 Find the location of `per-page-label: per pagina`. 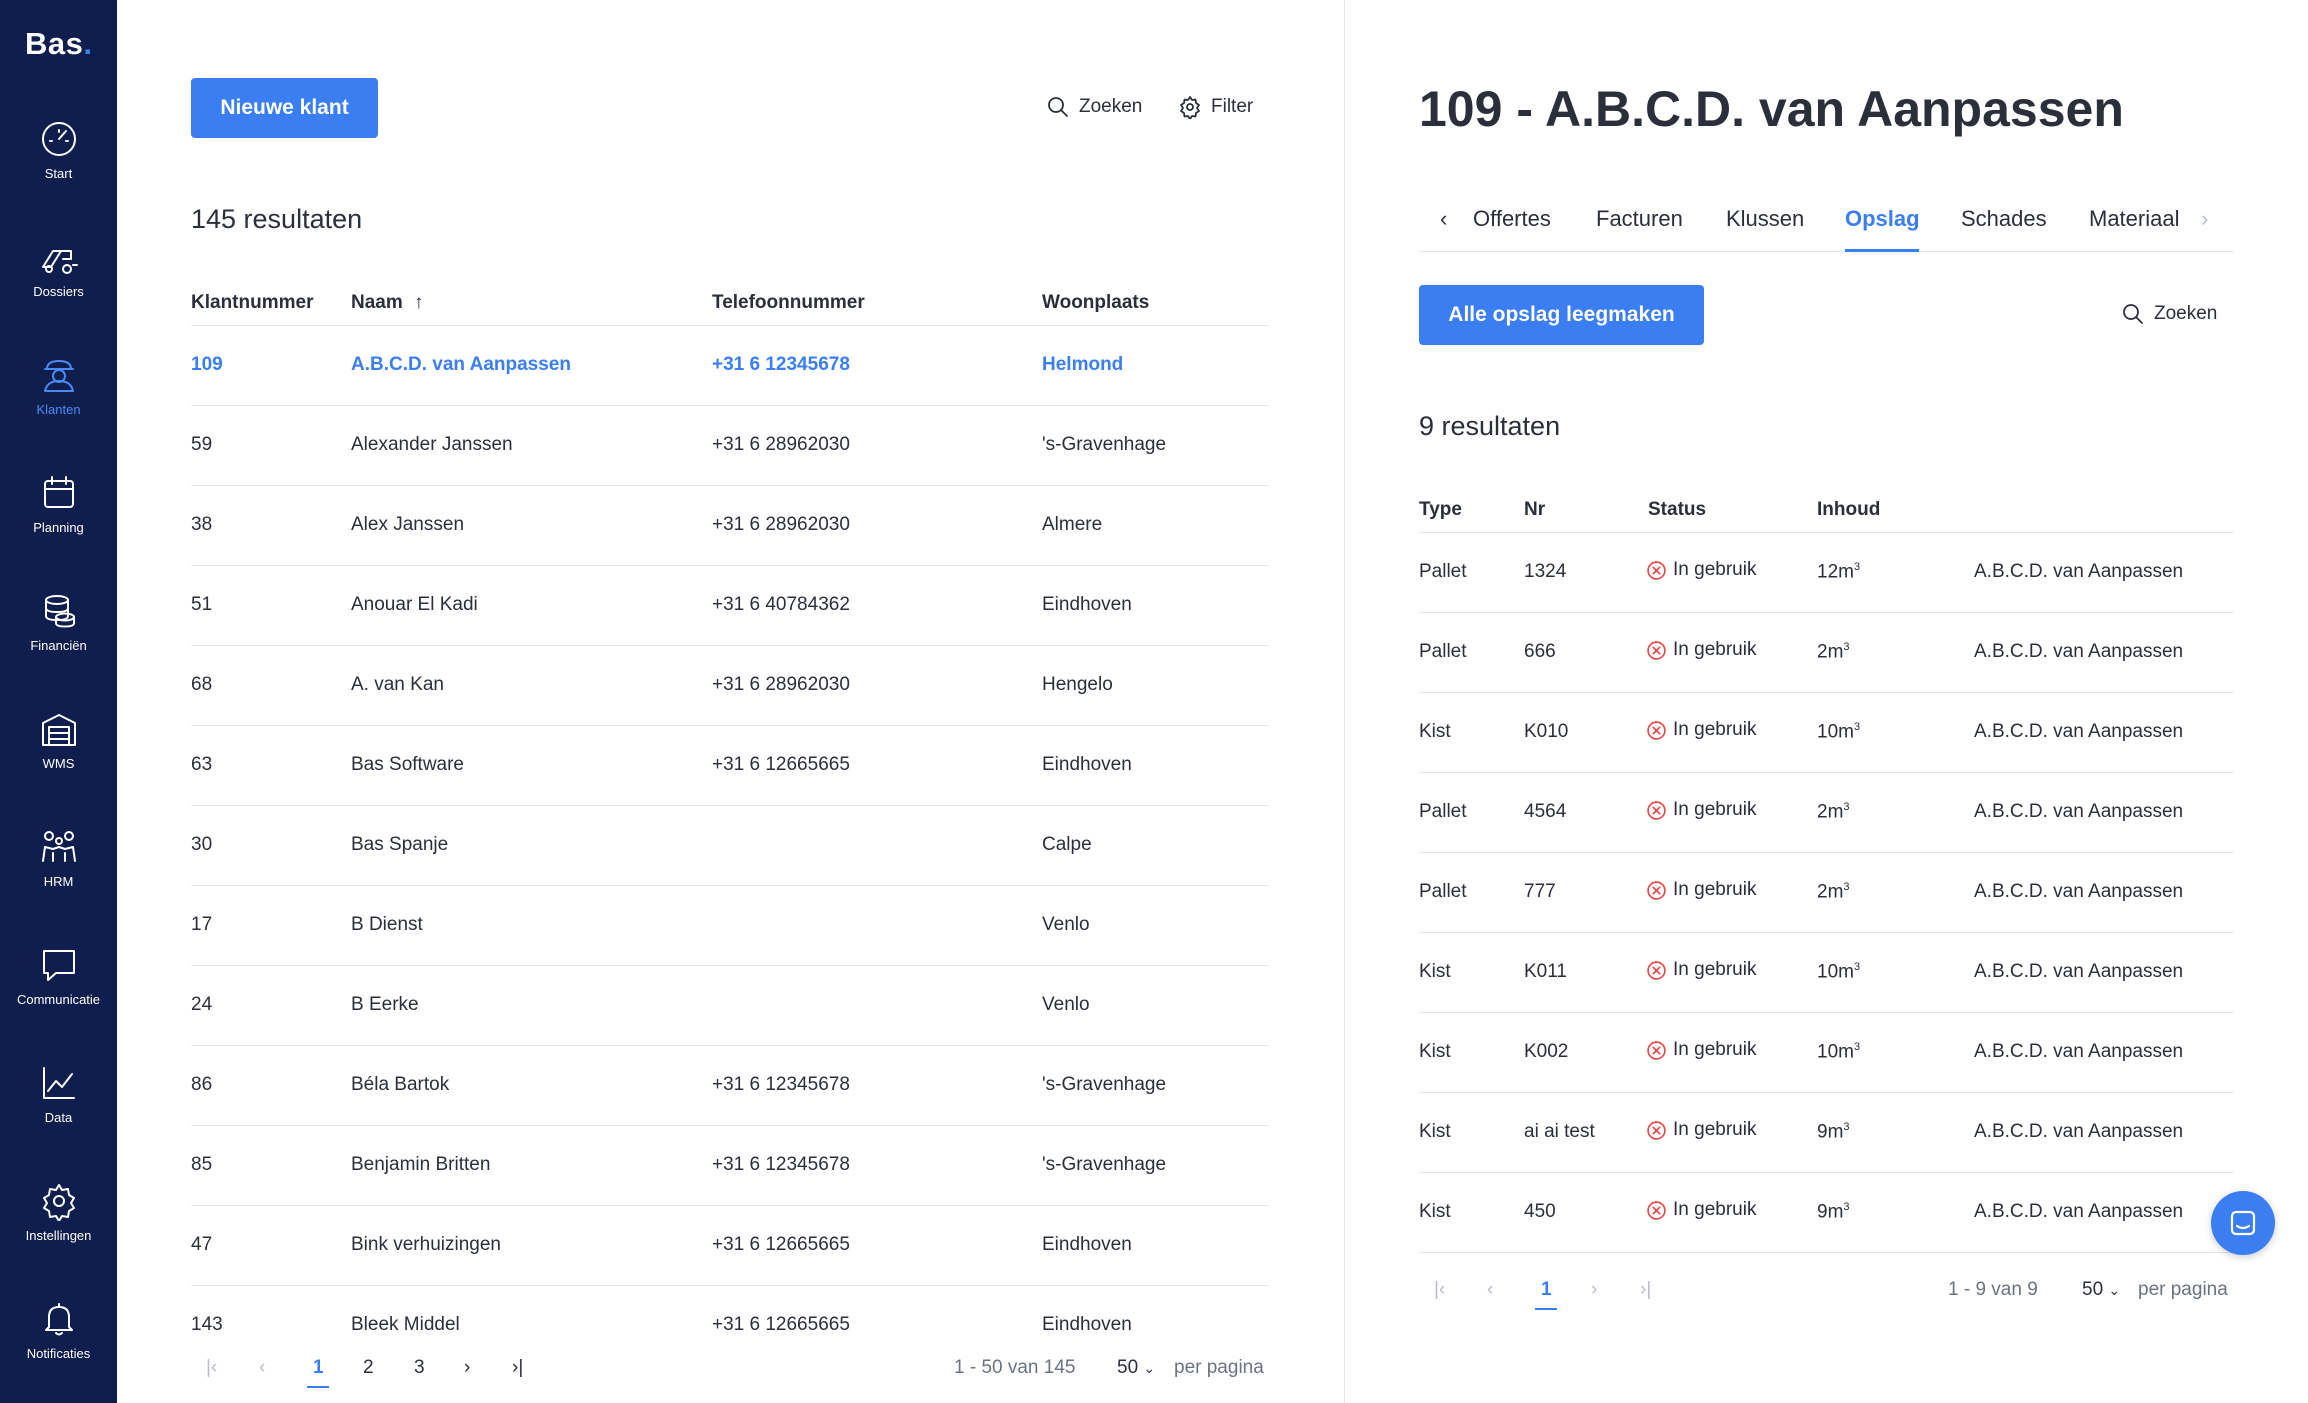

per-page-label: per pagina is located at coordinates (2183, 1289).